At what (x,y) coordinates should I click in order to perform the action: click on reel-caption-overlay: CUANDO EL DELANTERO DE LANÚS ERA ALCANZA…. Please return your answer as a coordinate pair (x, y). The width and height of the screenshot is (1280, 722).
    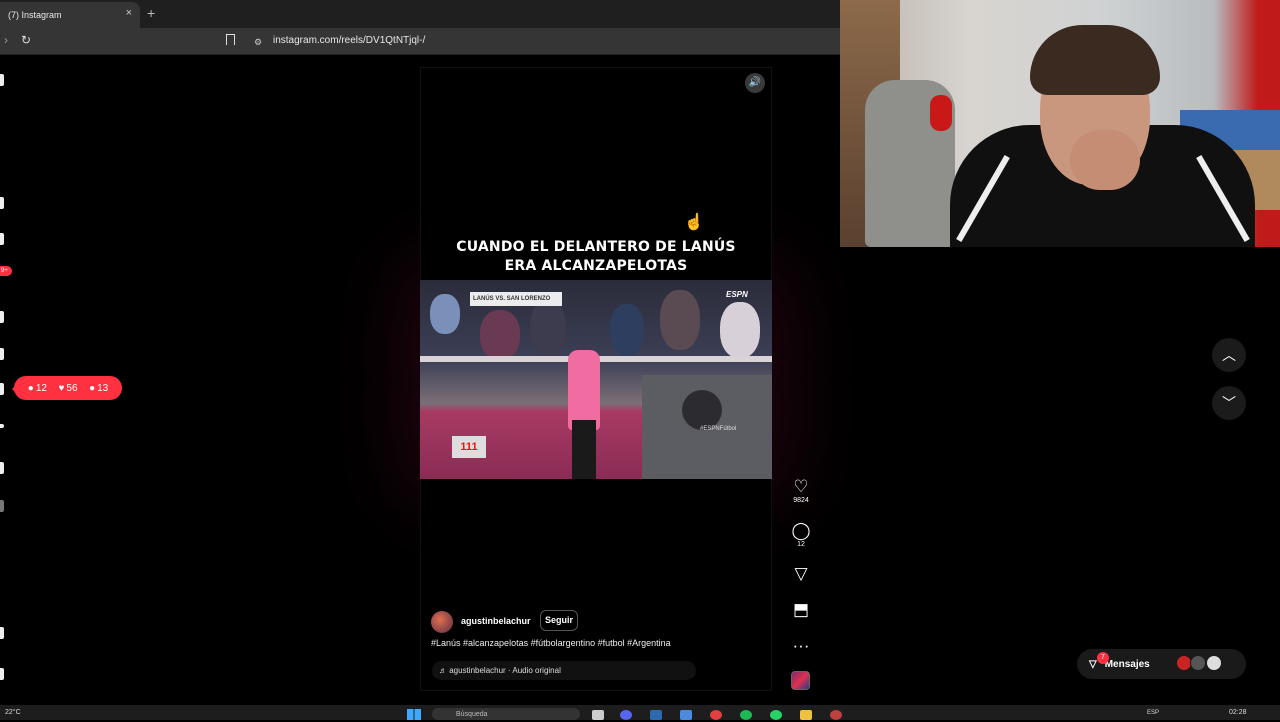
    Looking at the image, I should click on (596, 257).